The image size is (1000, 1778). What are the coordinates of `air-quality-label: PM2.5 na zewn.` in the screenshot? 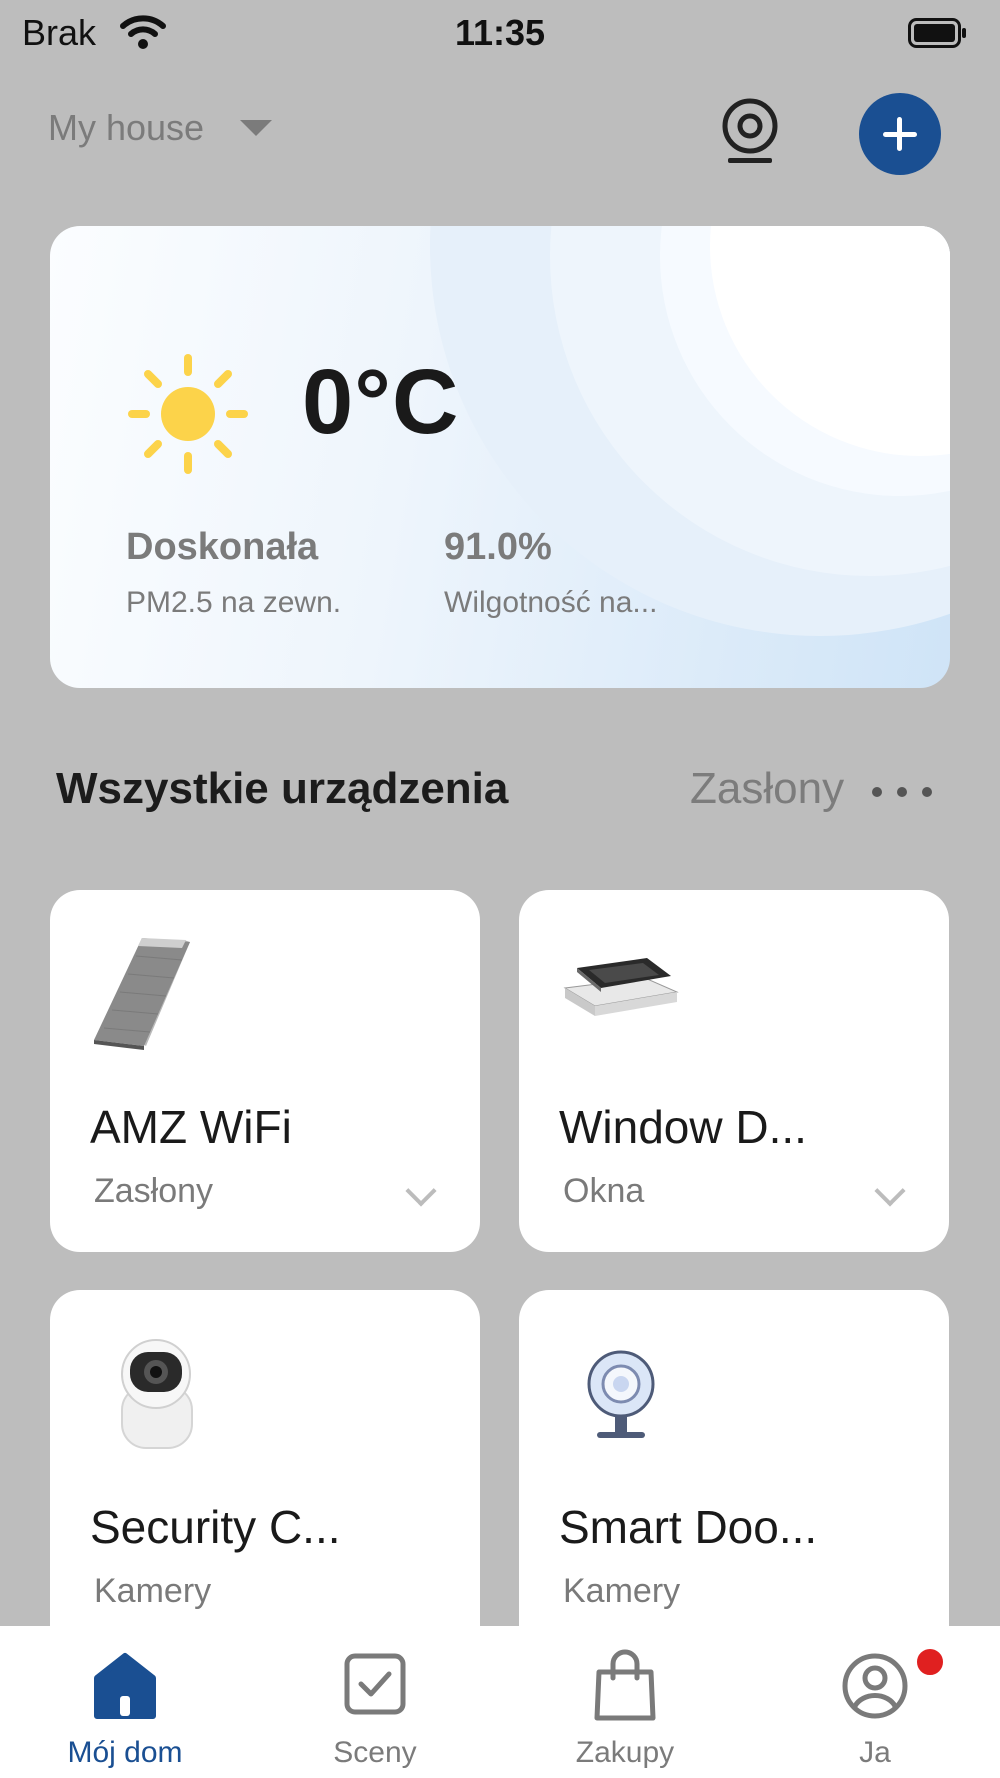 It's located at (234, 602).